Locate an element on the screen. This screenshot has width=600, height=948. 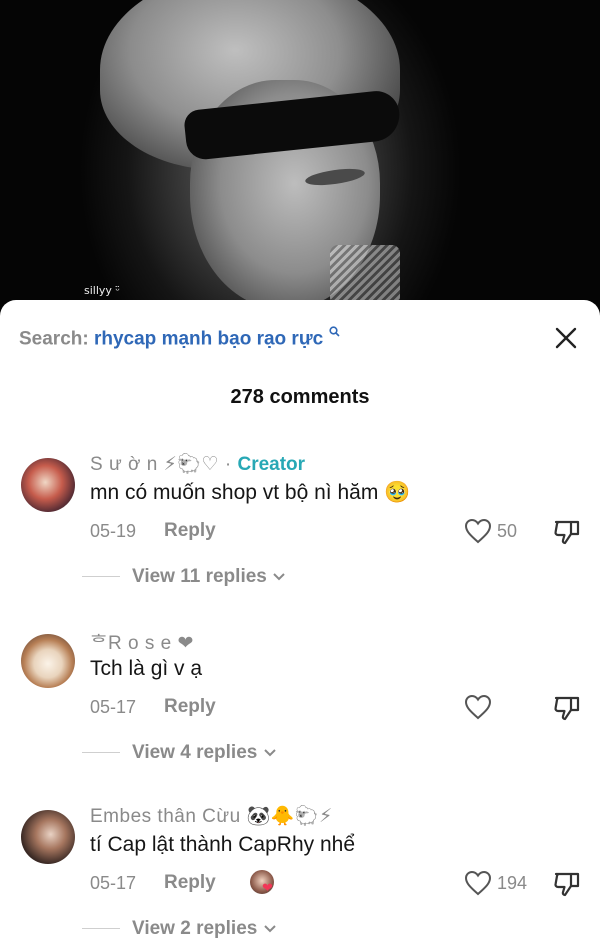
view-replies-button: View 2 replies is located at coordinates (179, 929).